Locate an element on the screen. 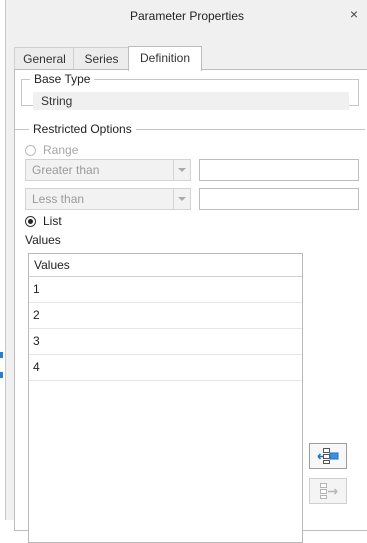 The image size is (367, 543). list-option: List is located at coordinates (43, 221).